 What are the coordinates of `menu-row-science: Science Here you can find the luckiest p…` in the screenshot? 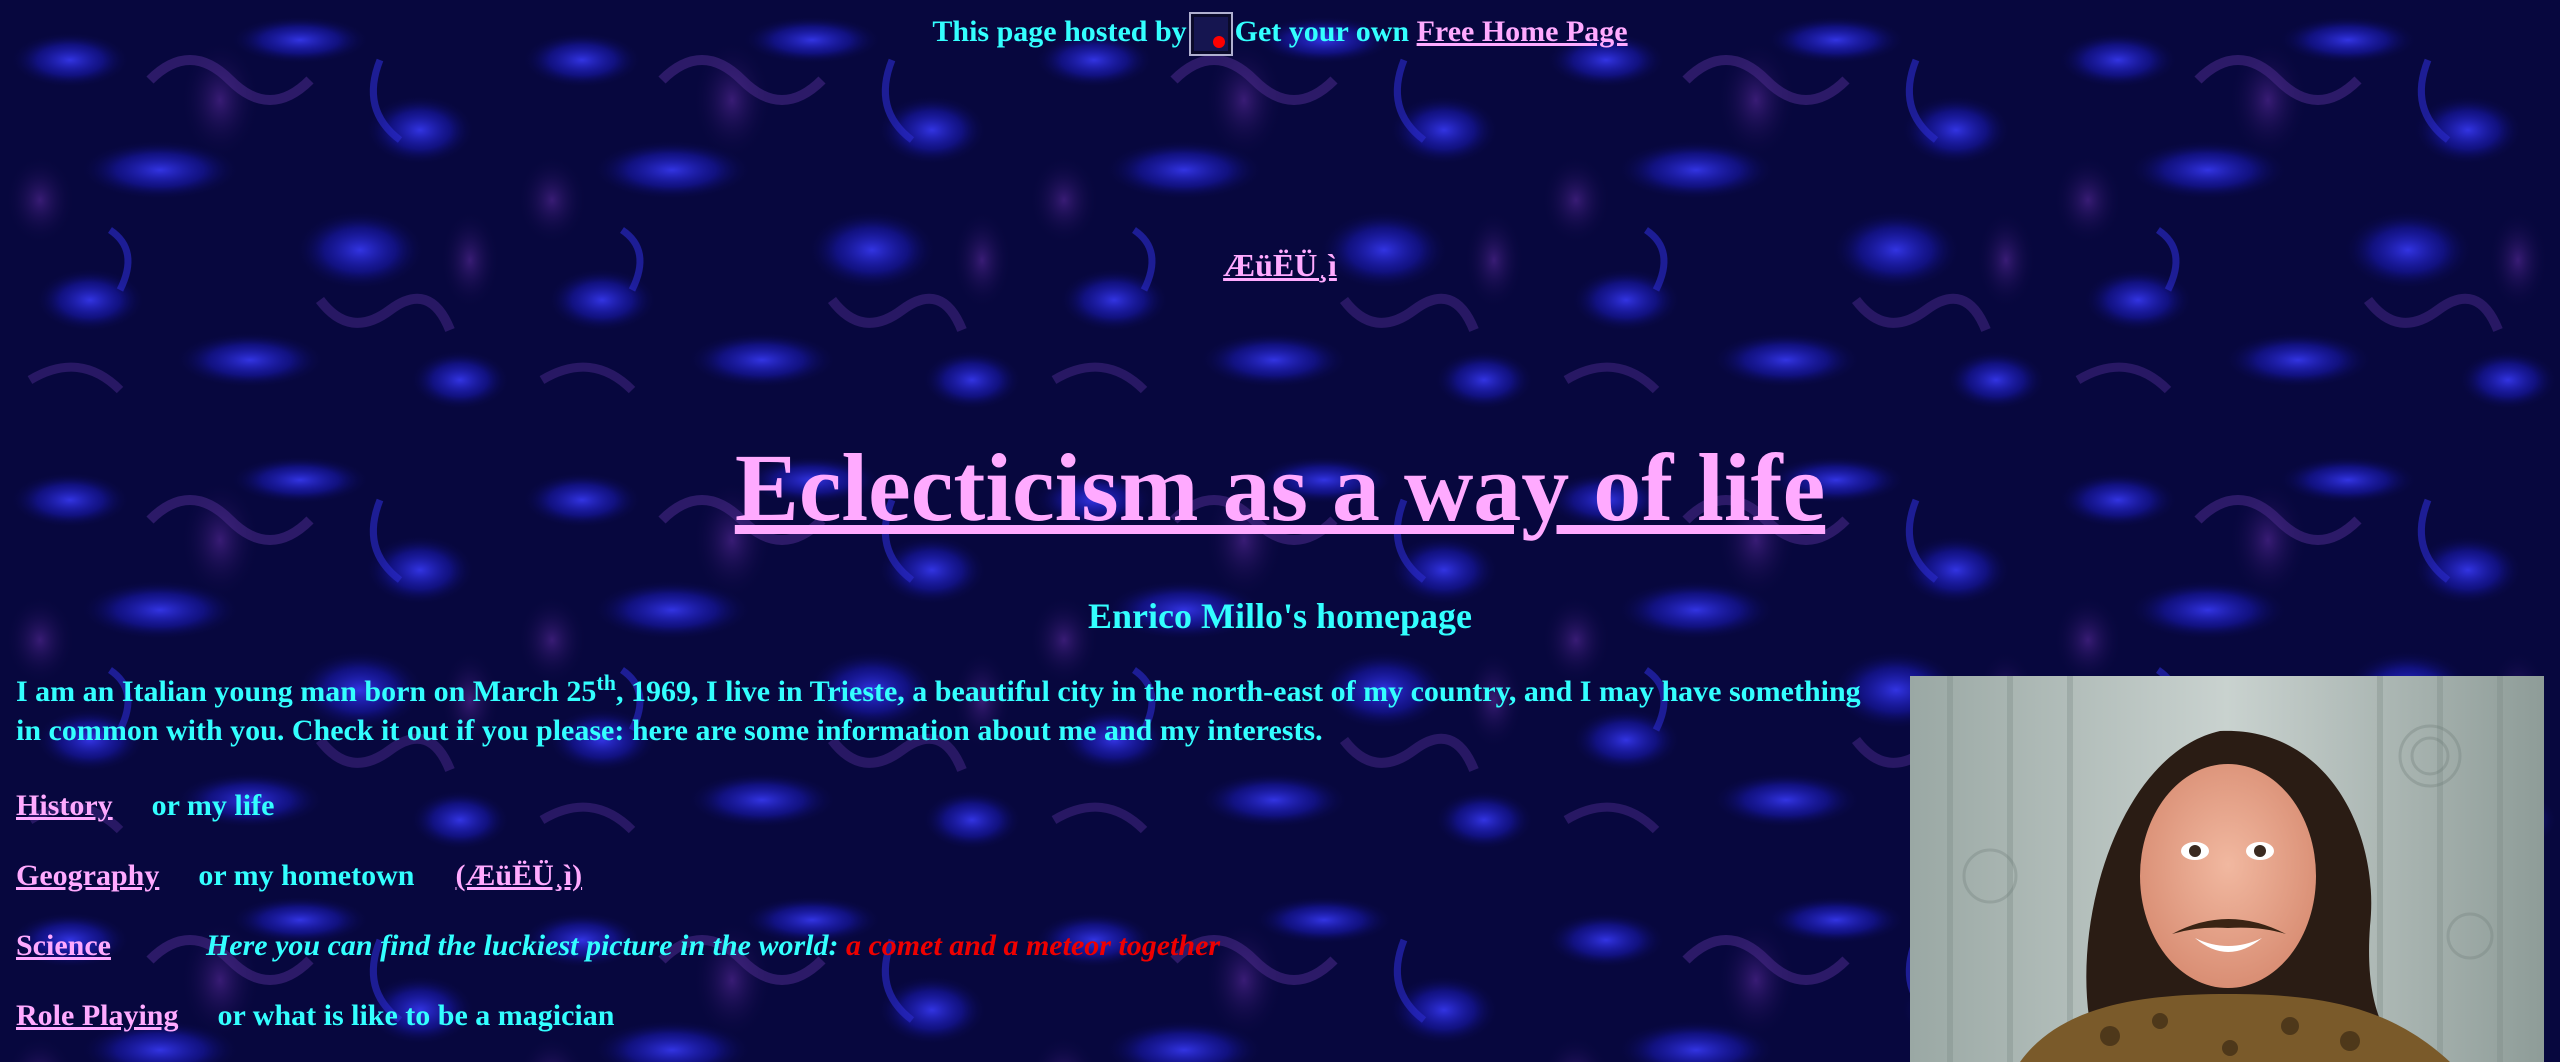 It's located at (618, 946).